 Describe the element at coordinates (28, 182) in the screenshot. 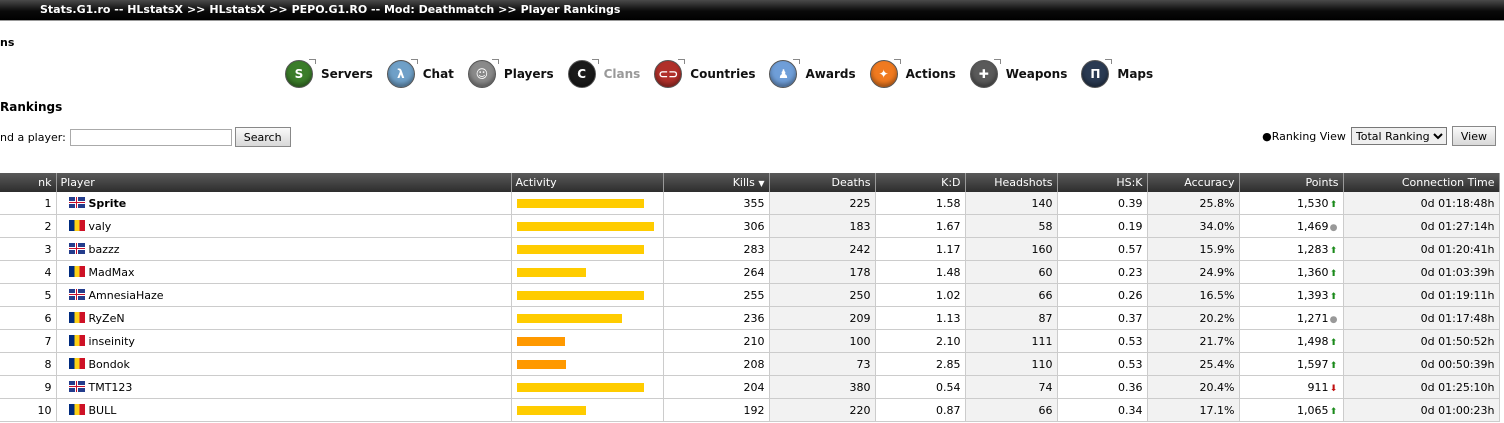

I see `col-rank: nk` at that location.